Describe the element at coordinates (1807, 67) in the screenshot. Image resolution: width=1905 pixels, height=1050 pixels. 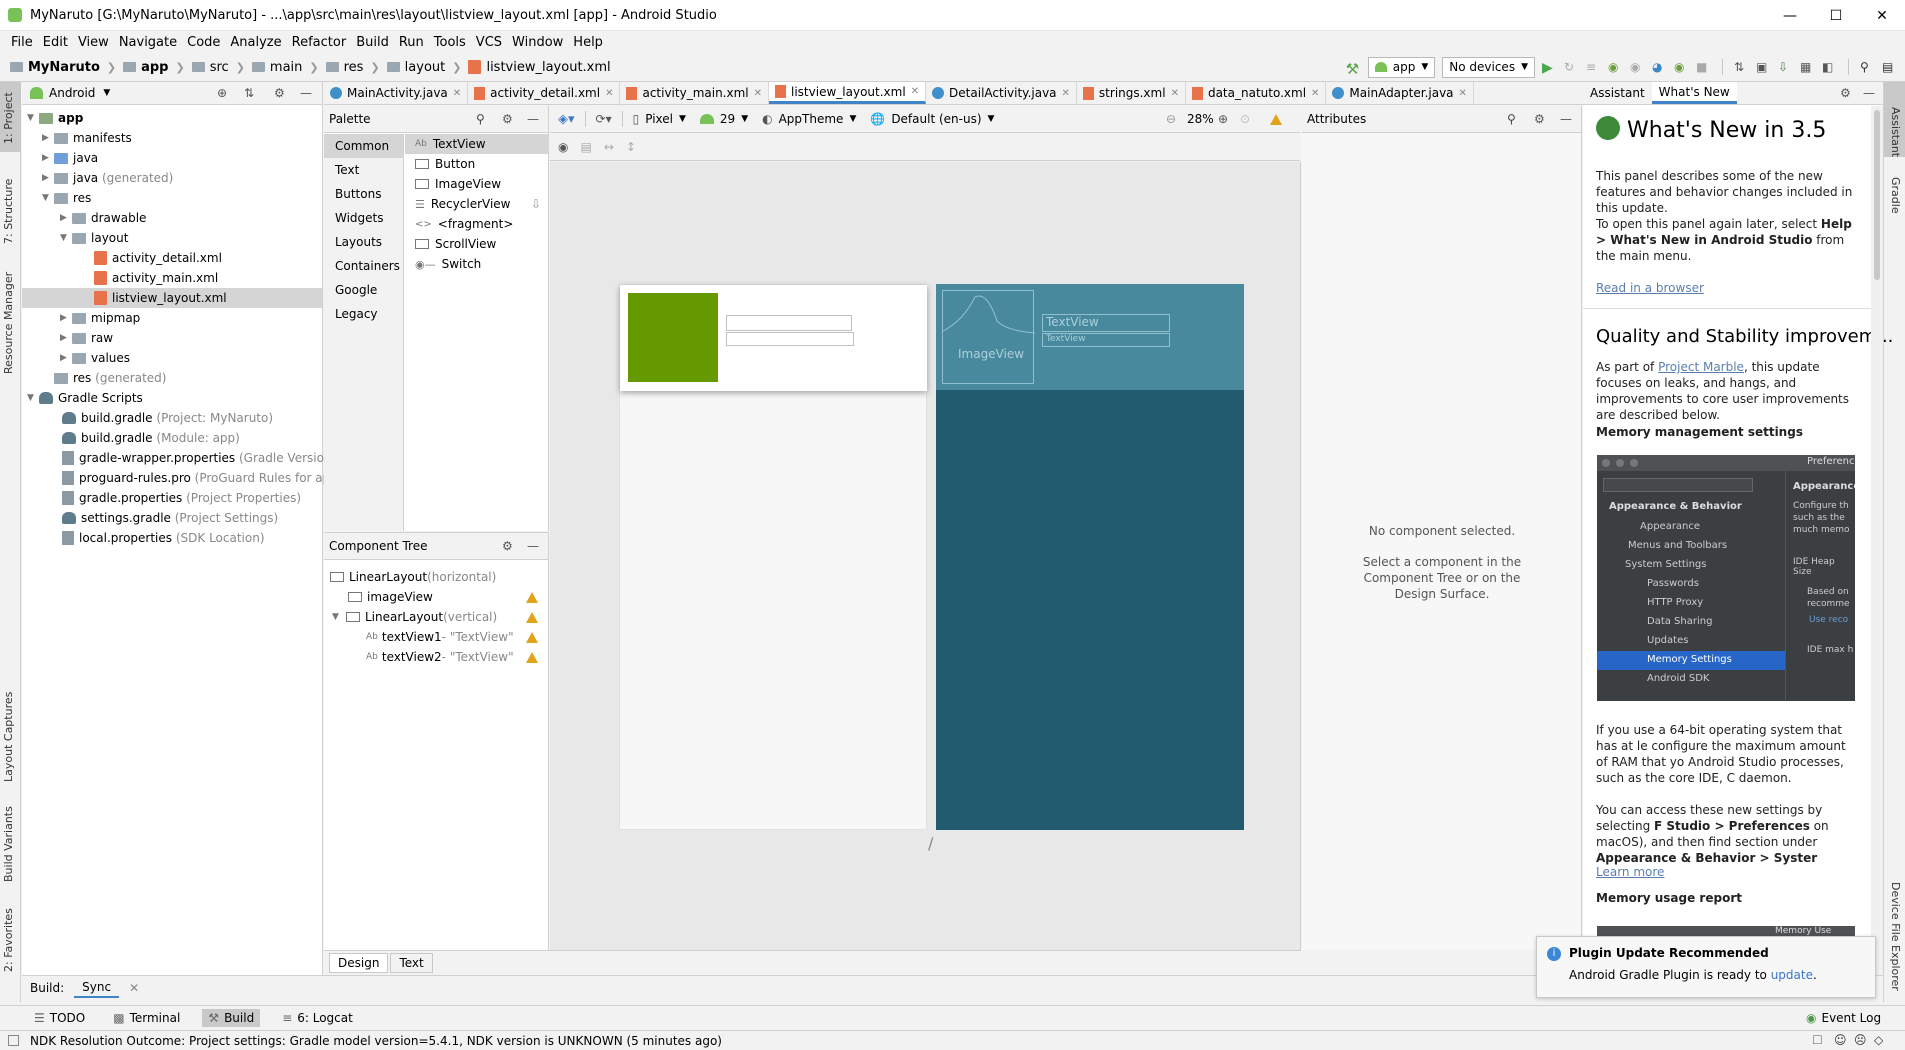
I see `project-structure-icon: ▦` at that location.